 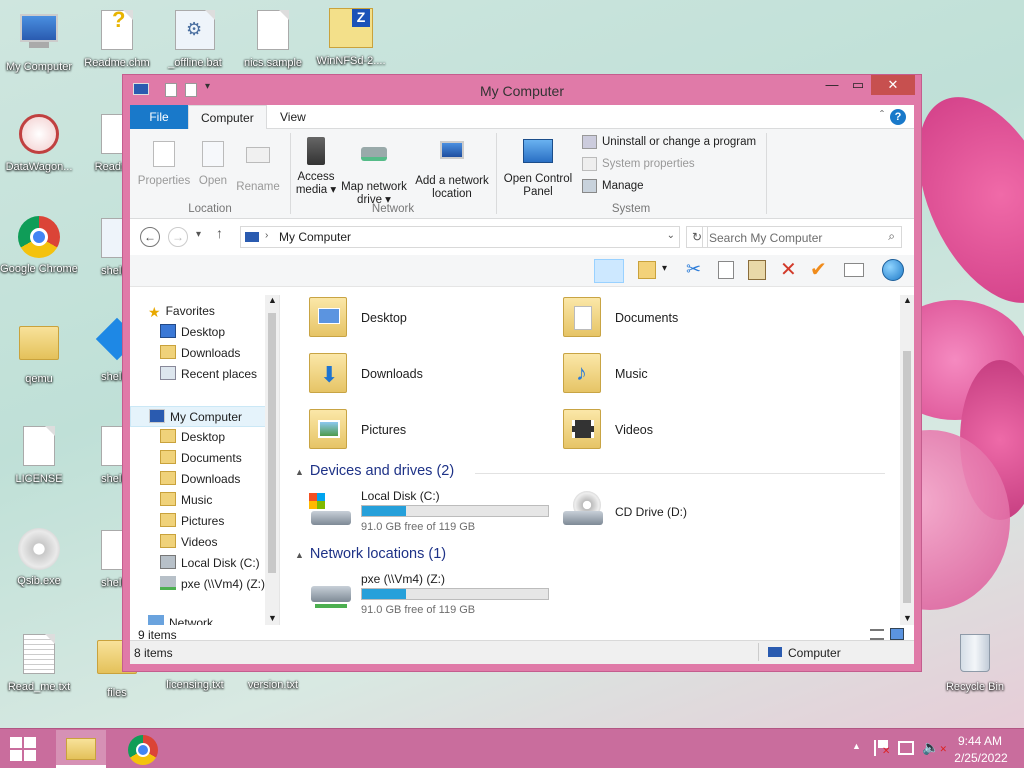 I want to click on forward-button: →, so click(x=178, y=237).